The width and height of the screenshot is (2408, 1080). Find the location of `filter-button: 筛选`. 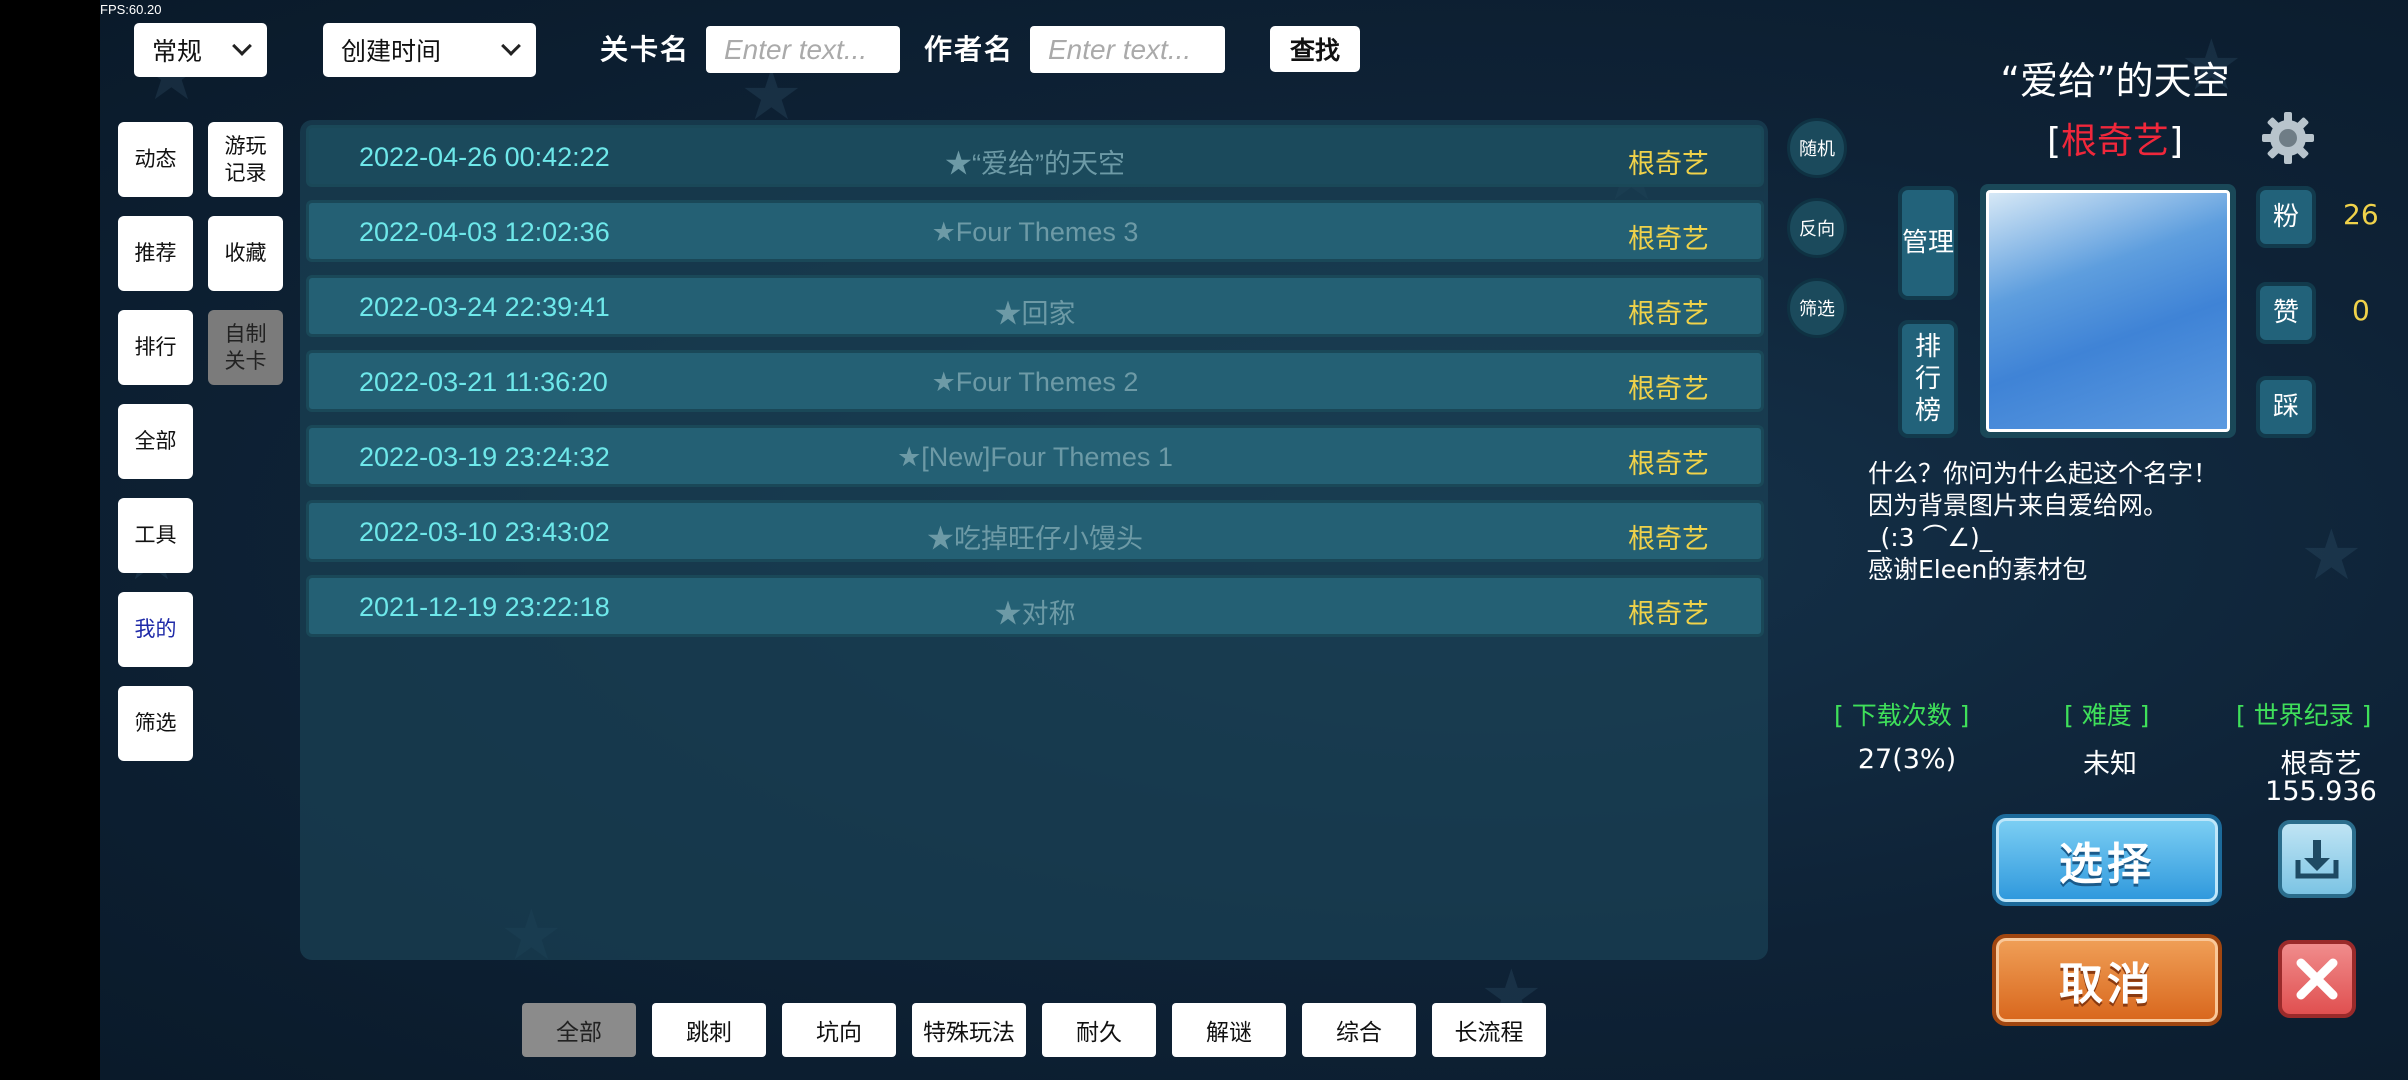

filter-button: 筛选 is located at coordinates (1817, 308).